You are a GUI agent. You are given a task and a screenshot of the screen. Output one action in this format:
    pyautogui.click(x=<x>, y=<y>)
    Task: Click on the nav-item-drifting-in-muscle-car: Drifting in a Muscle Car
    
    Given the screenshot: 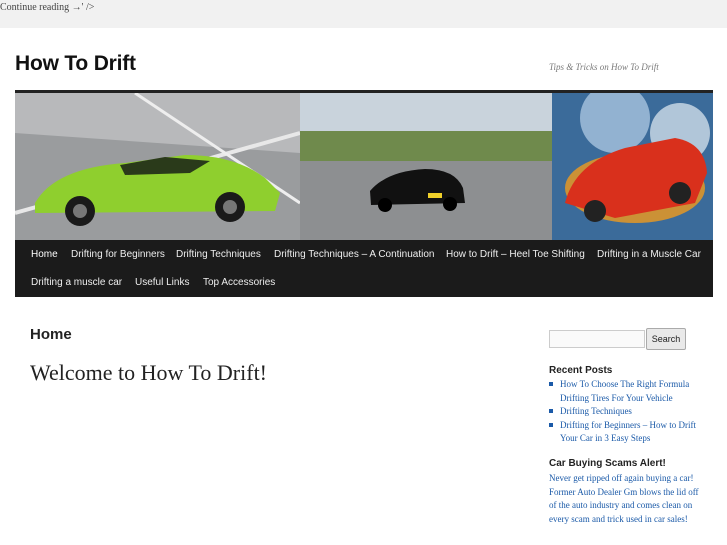 What is the action you would take?
    pyautogui.click(x=649, y=254)
    